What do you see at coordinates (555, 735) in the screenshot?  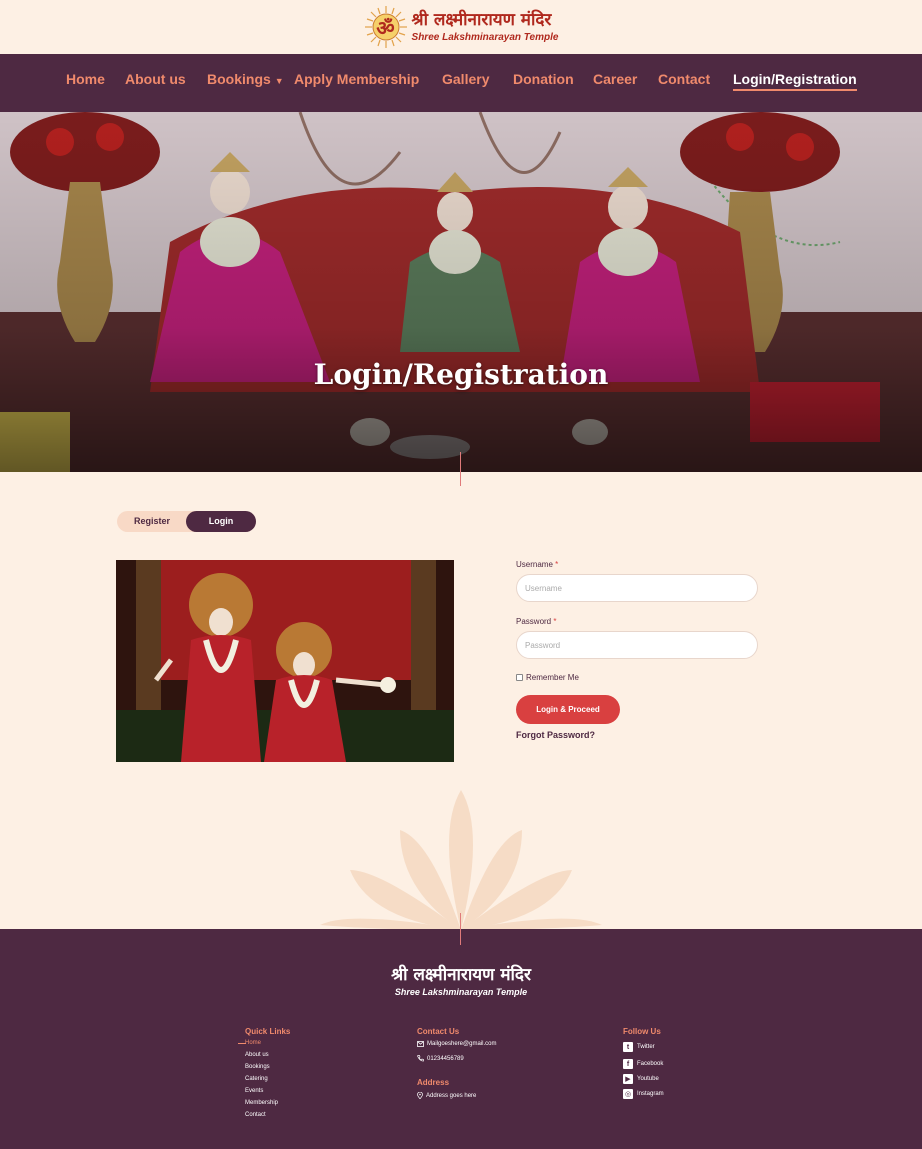 I see `forgot-password-link: Forgot Password?` at bounding box center [555, 735].